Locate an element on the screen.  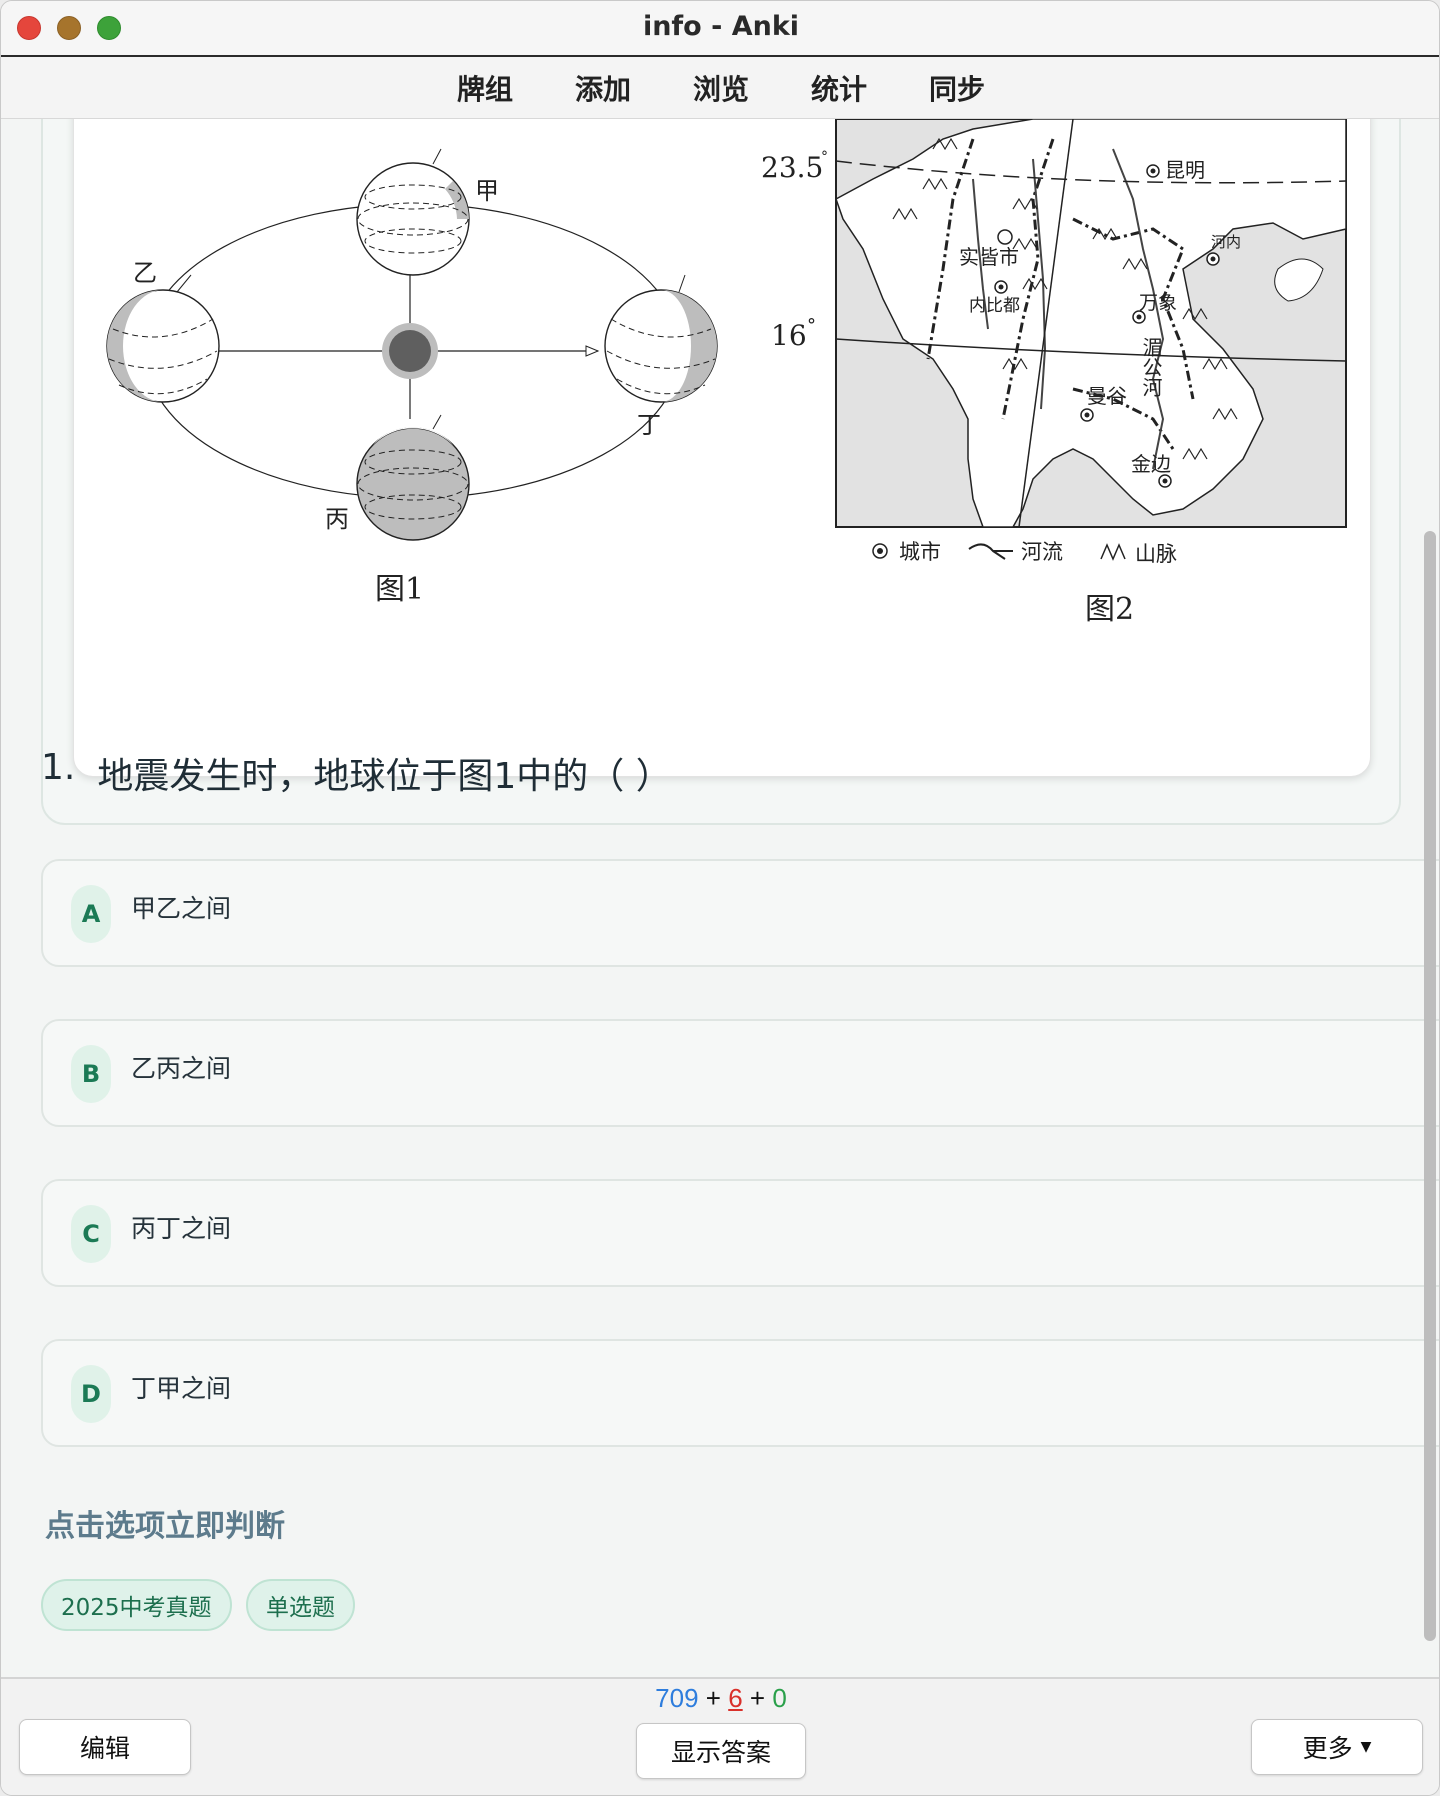
option-c: C 丙丁之间 is located at coordinates (740, 1233).